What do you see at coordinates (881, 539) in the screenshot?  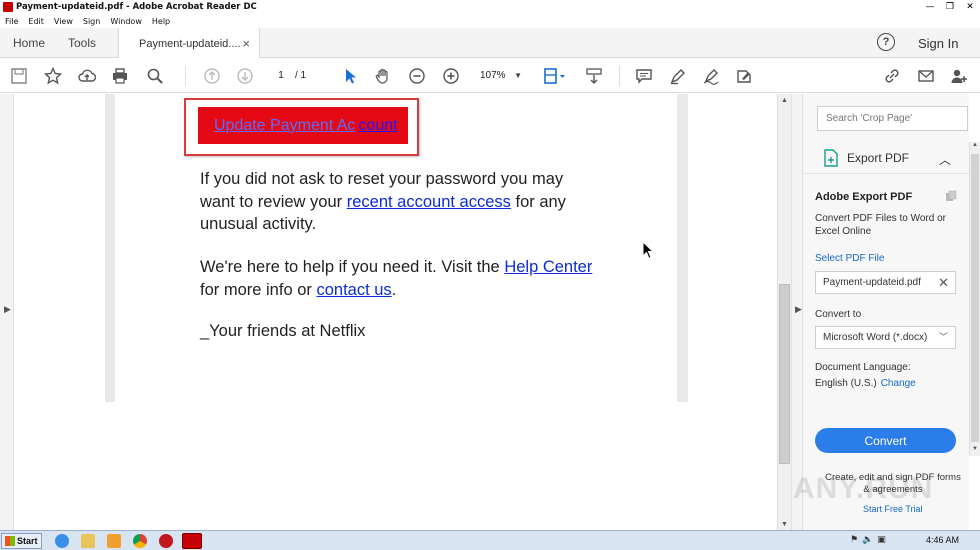 I see `tray-network-icon: ▣` at bounding box center [881, 539].